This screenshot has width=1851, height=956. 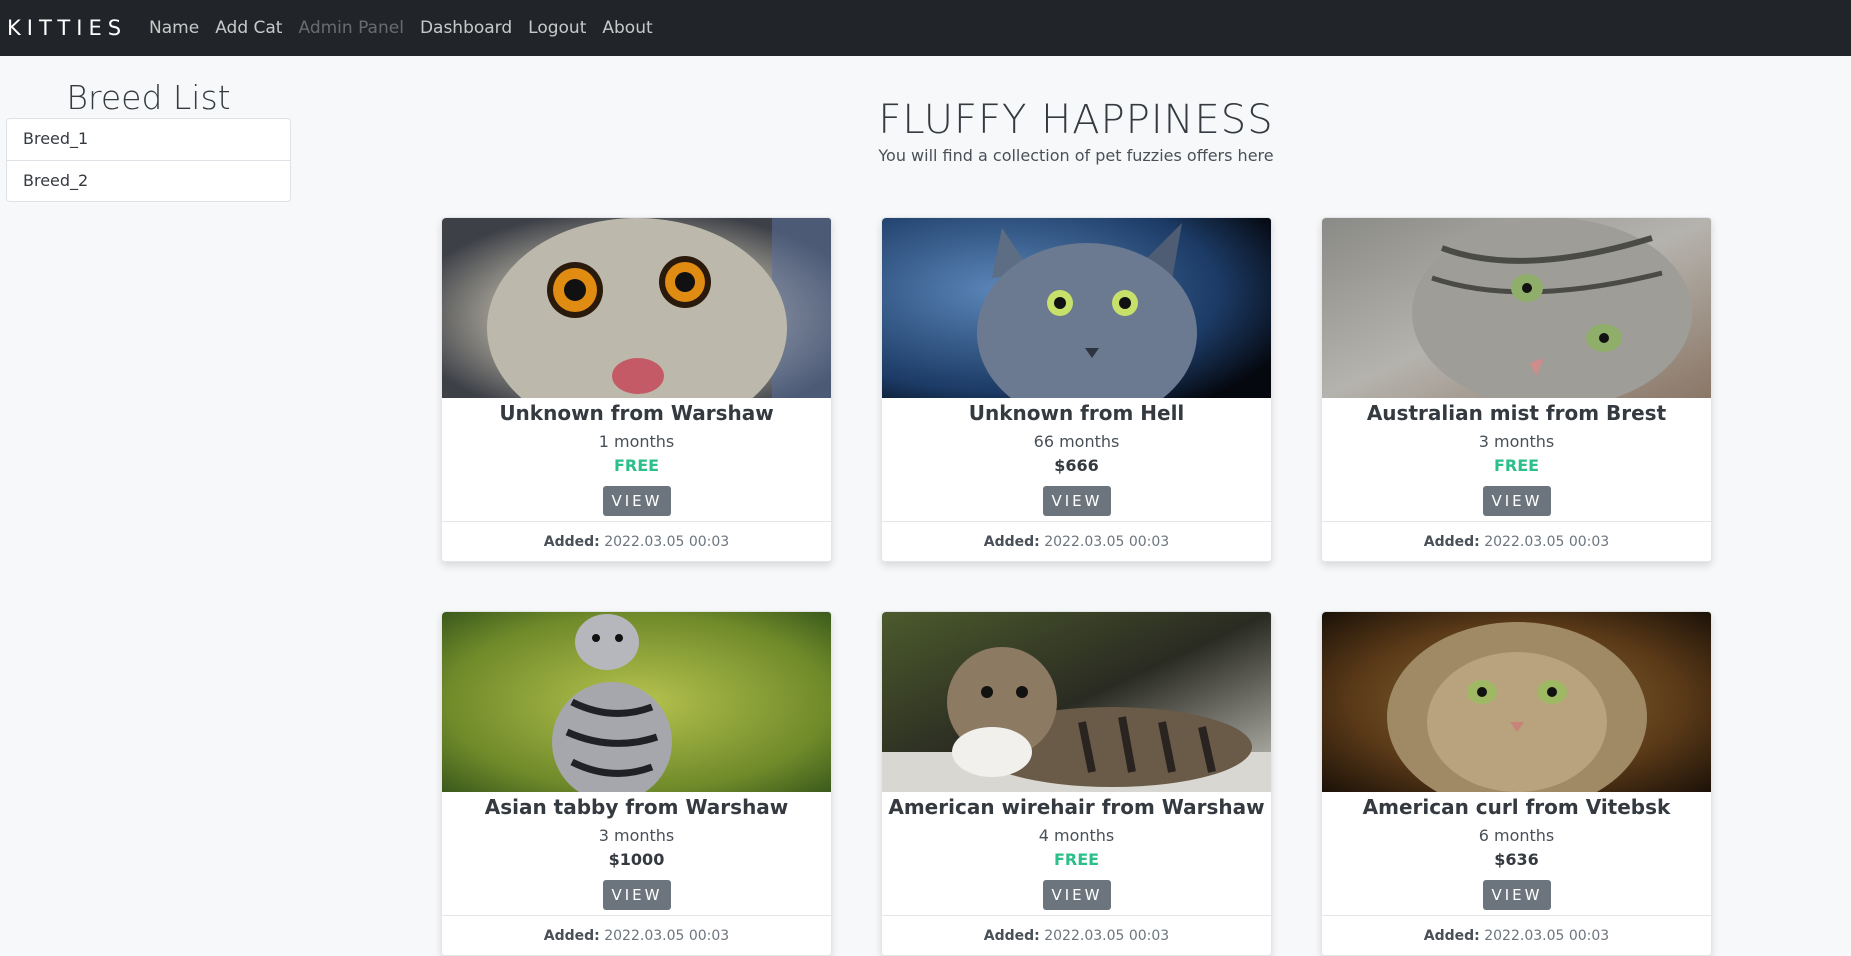 What do you see at coordinates (1076, 441) in the screenshot?
I see `cat-age: 66 months` at bounding box center [1076, 441].